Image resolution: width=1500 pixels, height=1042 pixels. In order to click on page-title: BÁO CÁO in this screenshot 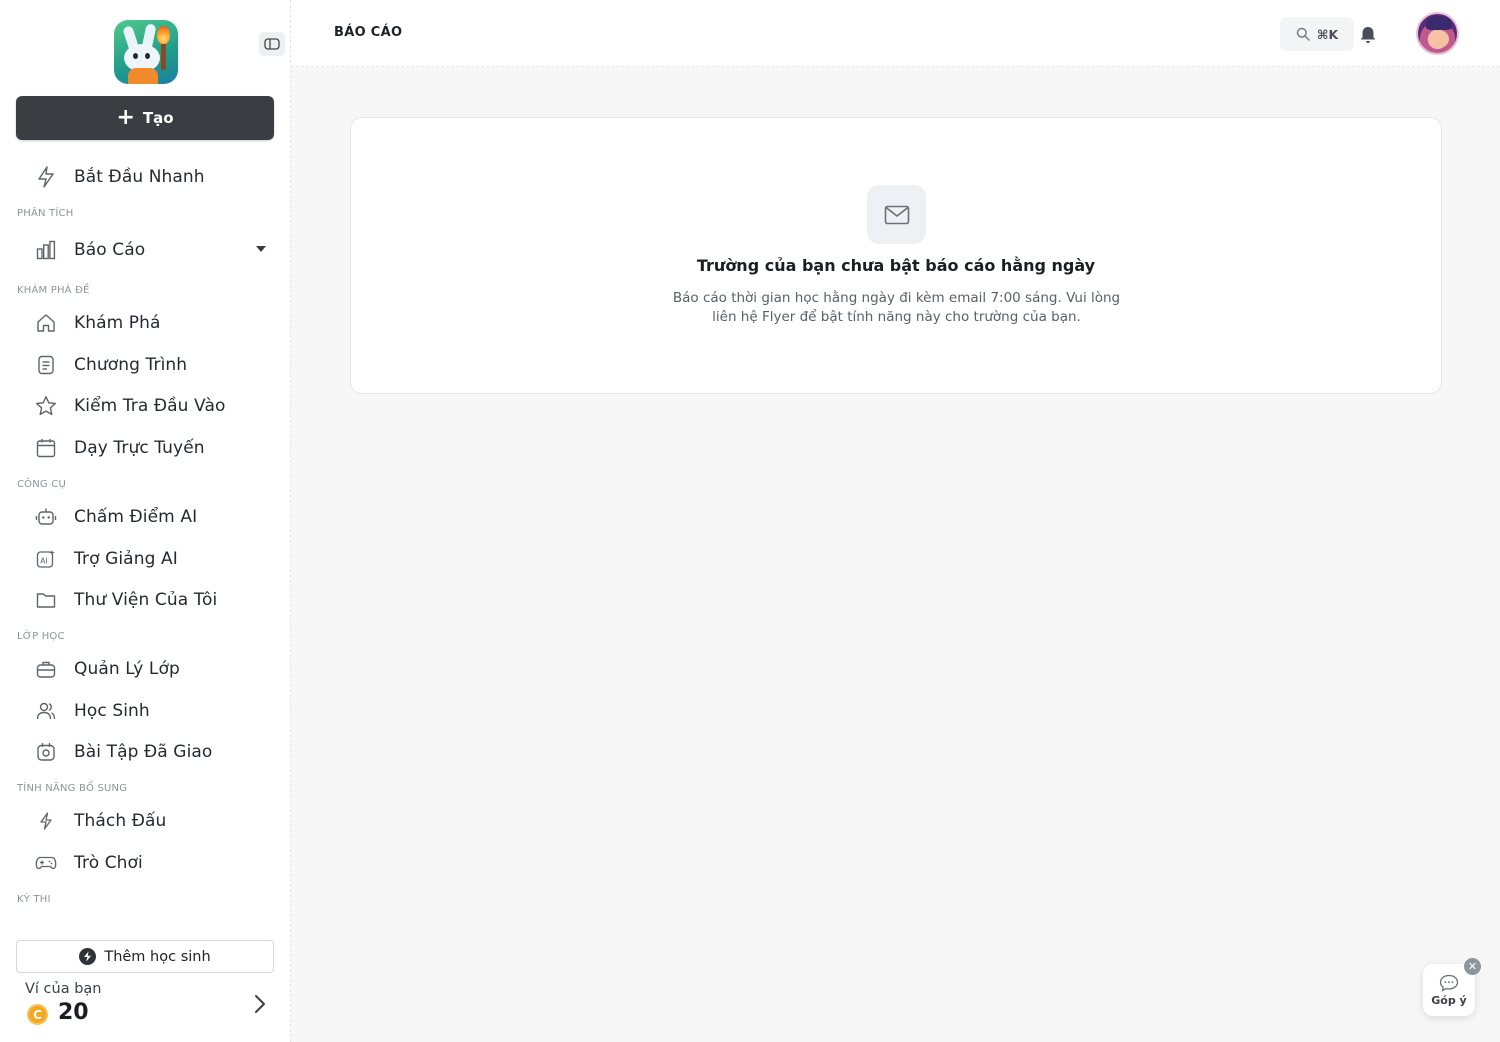, I will do `click(368, 32)`.